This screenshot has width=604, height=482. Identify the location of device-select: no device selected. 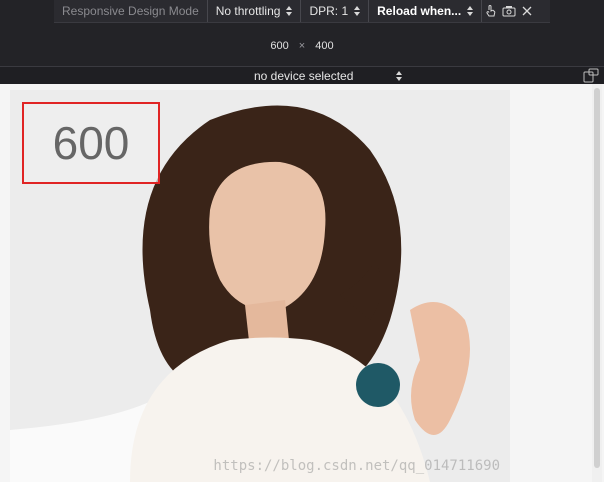
(328, 75).